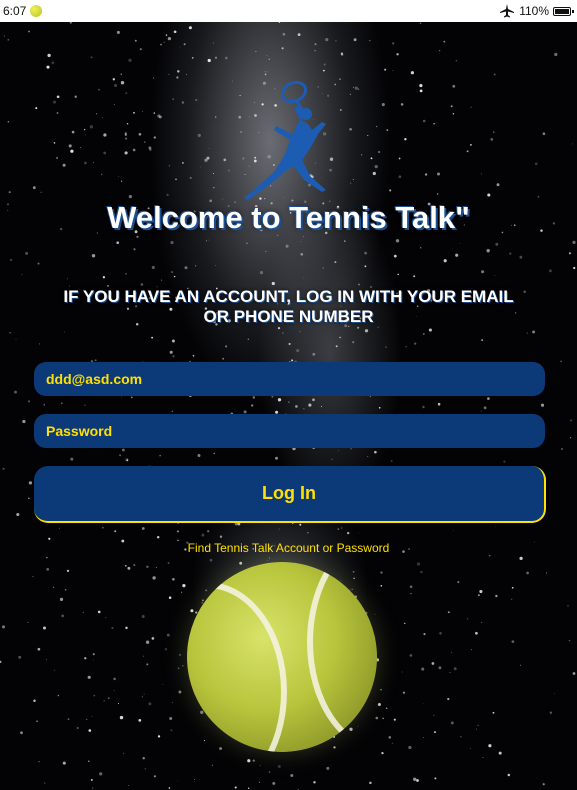 The width and height of the screenshot is (577, 790). I want to click on find-account-link: Find Tennis Talk Account or Password, so click(288, 548).